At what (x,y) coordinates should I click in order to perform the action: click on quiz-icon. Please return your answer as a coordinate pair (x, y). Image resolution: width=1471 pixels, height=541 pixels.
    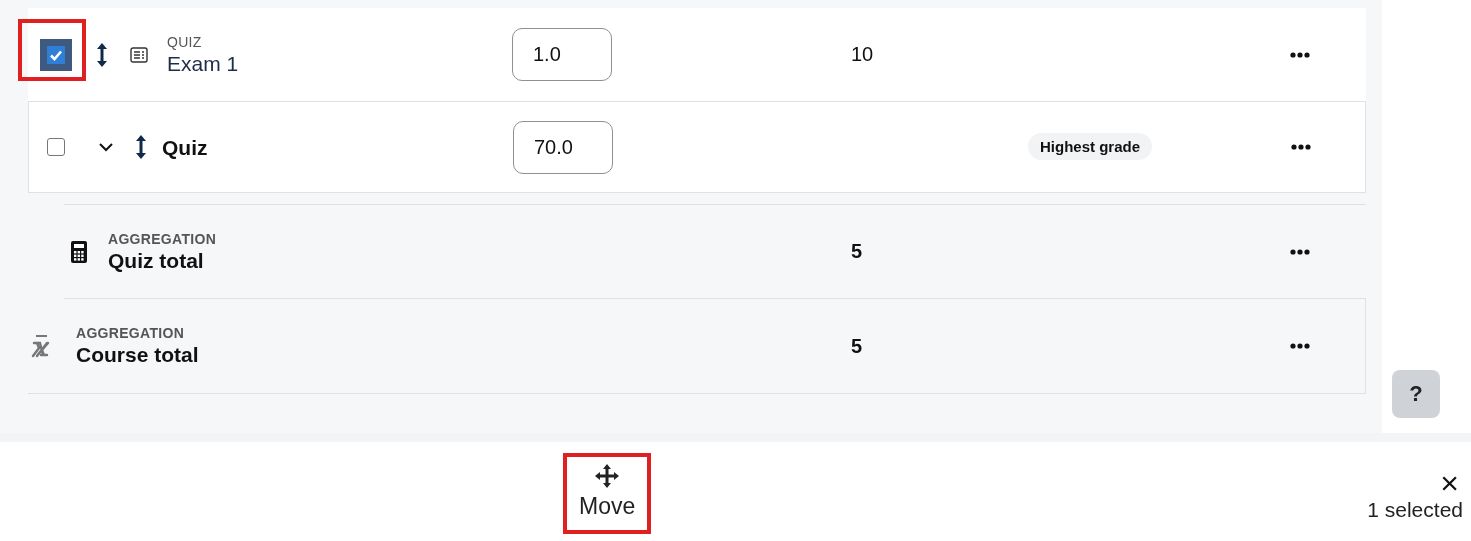
    Looking at the image, I should click on (139, 54).